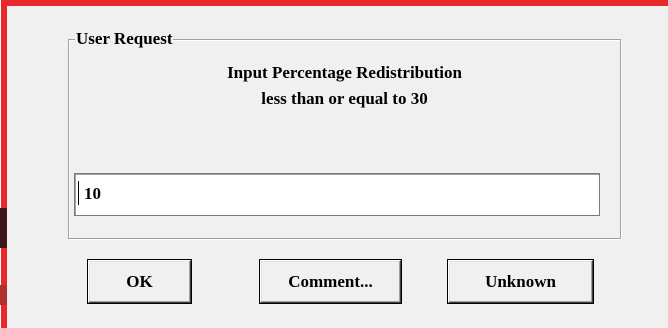  I want to click on unknown-button: Unknown, so click(520, 281).